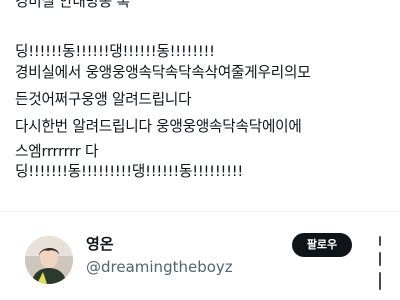 The image size is (400, 300). Describe the element at coordinates (381, 264) in the screenshot. I see `vertical-dots-icon` at that location.